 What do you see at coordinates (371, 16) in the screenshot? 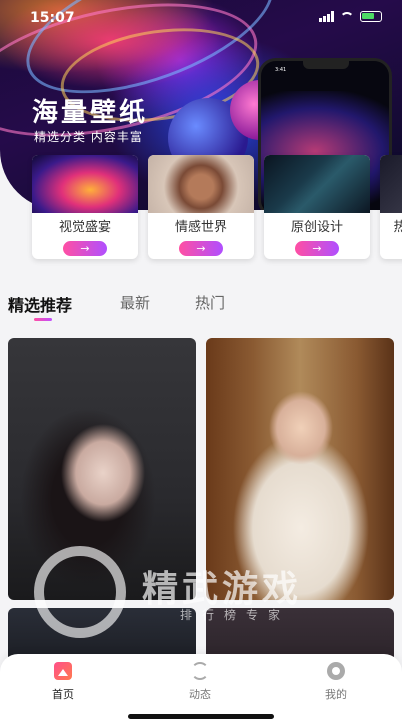
I see `battery-icon` at bounding box center [371, 16].